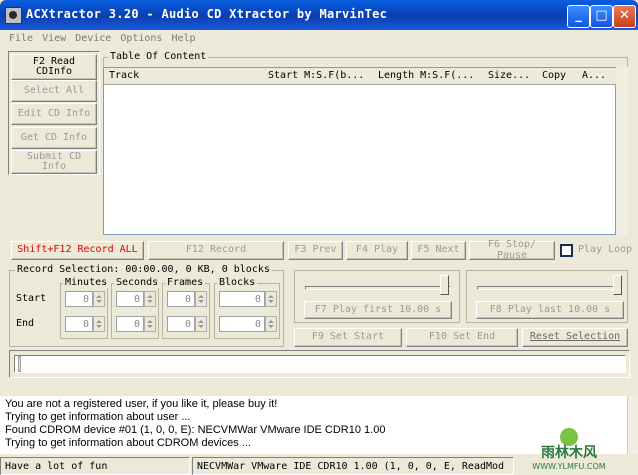 This screenshot has width=638, height=475. Describe the element at coordinates (183, 38) in the screenshot. I see `menu-help: Help` at that location.